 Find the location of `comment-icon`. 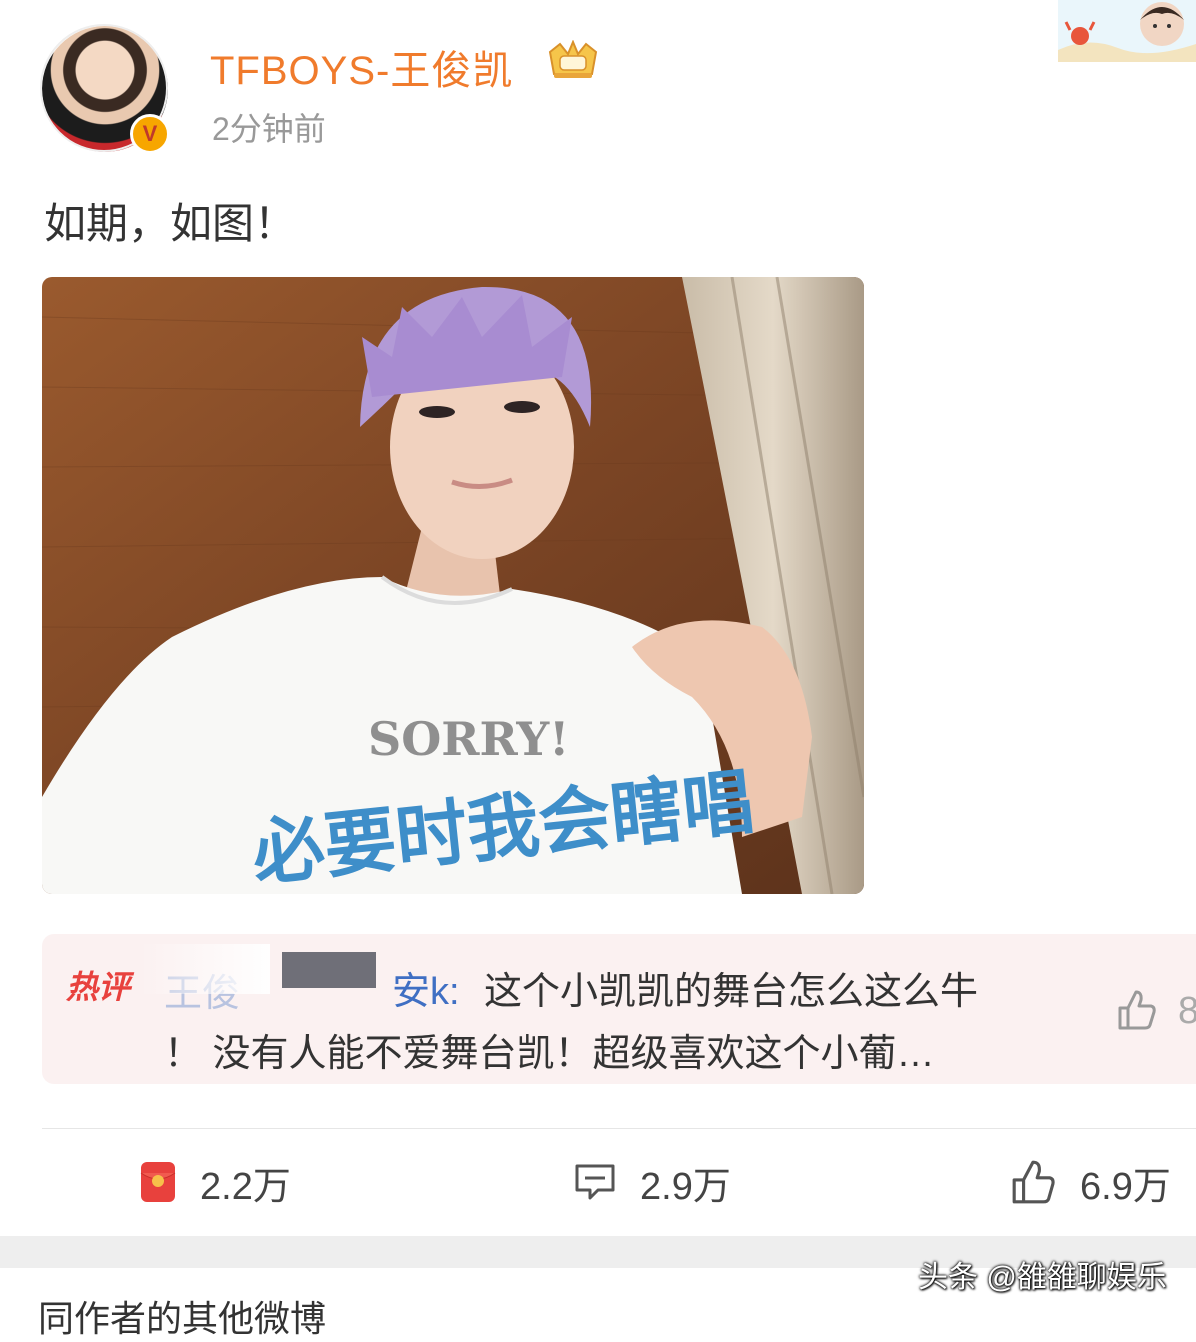

comment-icon is located at coordinates (595, 1182).